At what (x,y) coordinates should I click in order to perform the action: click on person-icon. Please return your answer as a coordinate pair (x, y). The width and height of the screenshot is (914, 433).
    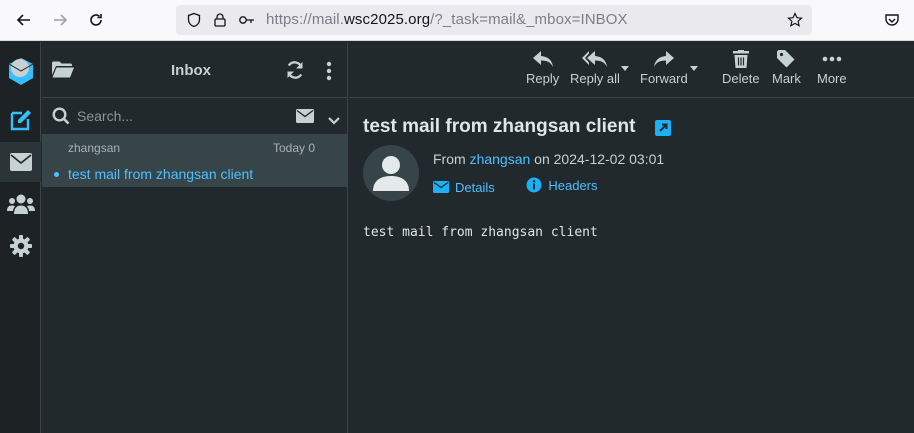
    Looking at the image, I should click on (391, 173).